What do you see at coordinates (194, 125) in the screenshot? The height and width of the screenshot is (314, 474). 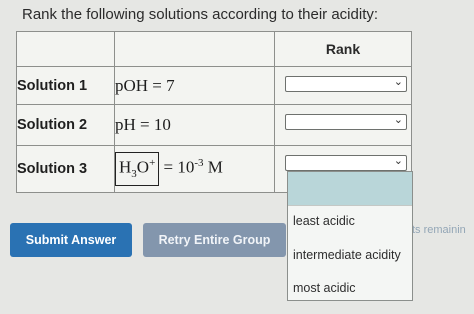 I see `solution-value: pH = 10` at bounding box center [194, 125].